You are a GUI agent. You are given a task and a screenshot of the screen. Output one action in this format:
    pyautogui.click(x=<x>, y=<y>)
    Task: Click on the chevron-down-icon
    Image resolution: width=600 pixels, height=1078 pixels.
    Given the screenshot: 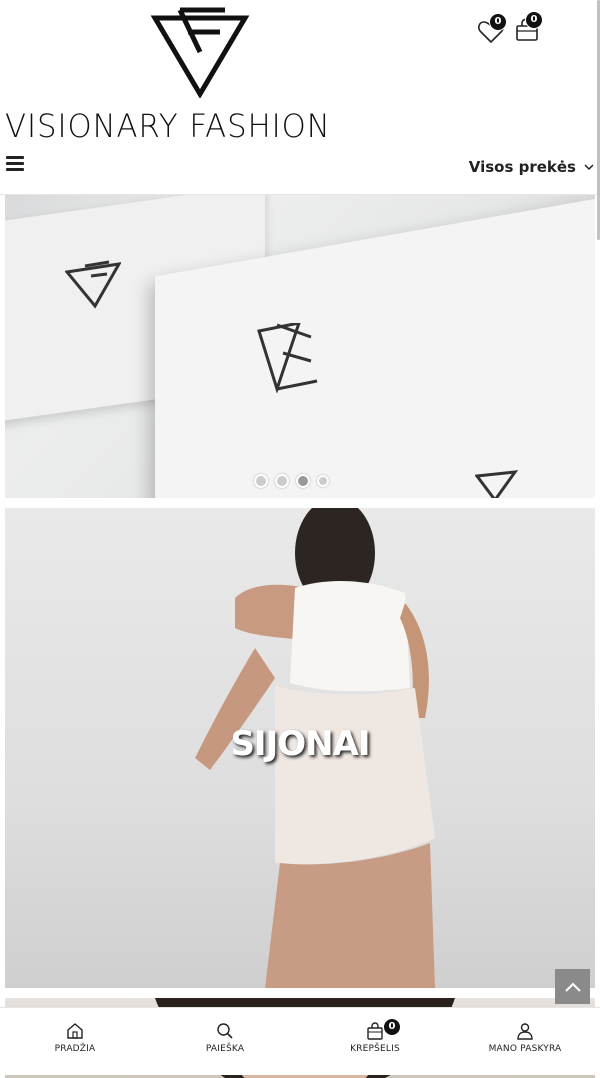 What is the action you would take?
    pyautogui.click(x=589, y=167)
    